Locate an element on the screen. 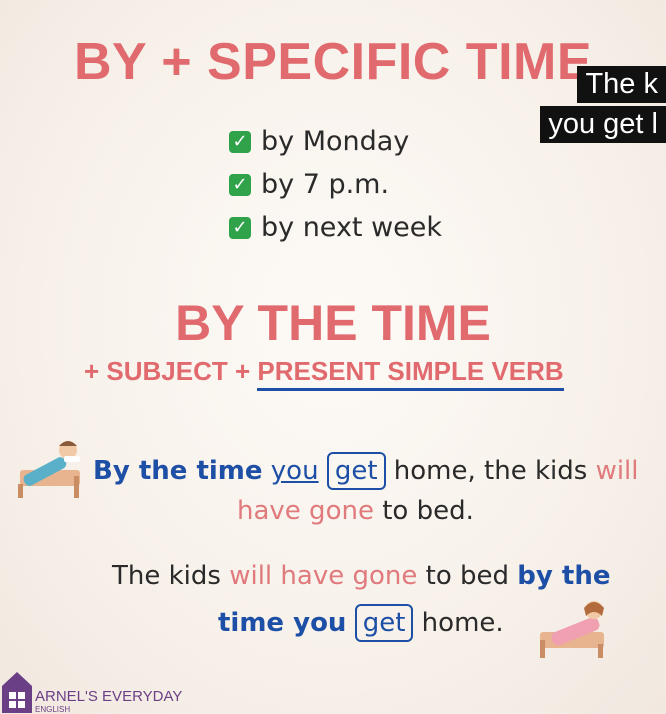 The width and height of the screenshot is (666, 714). text-home-kids: home, the kids is located at coordinates (490, 471).